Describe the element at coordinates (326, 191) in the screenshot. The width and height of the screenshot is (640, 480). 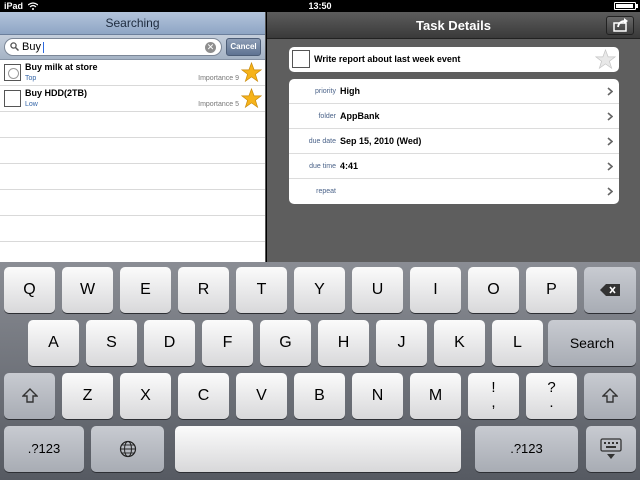
I see `property-label: repeat` at that location.